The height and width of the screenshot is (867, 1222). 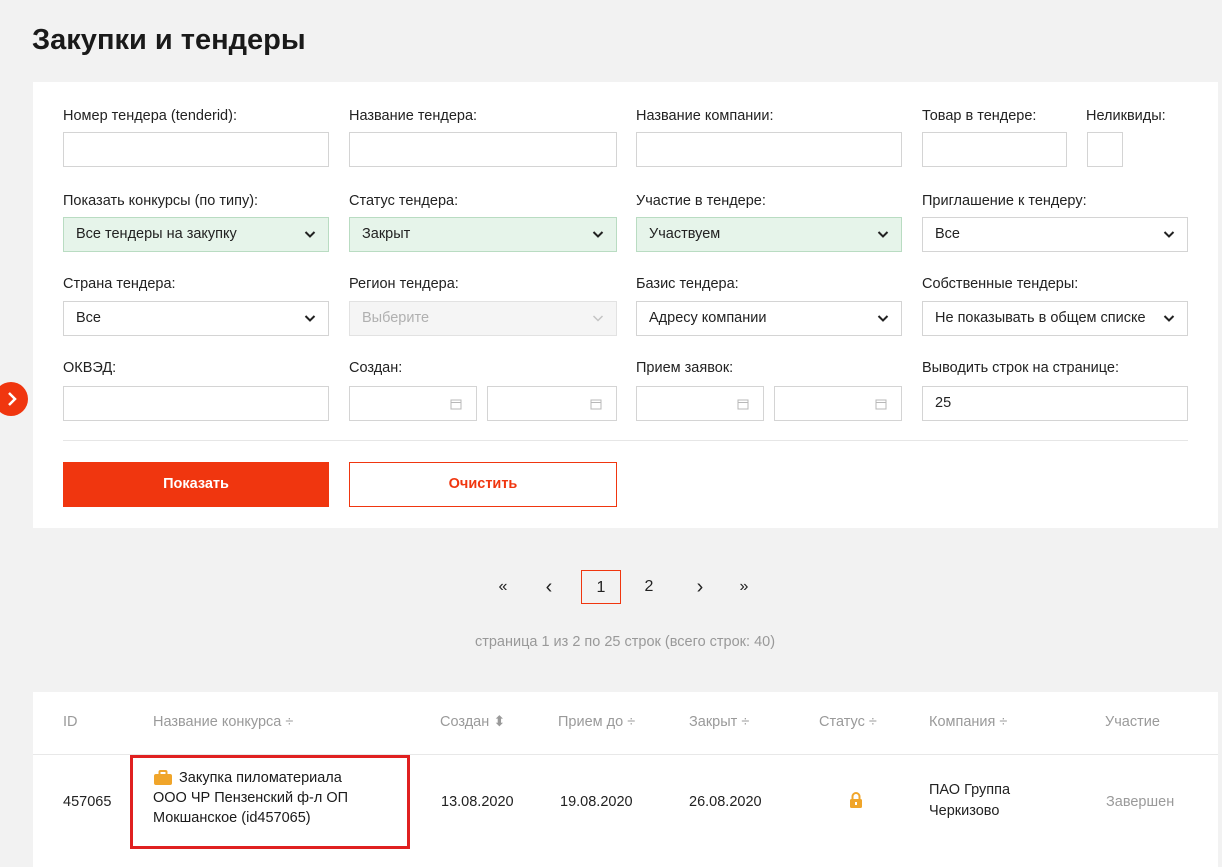 I want to click on basis-label: Базис тендера:, so click(x=687, y=284).